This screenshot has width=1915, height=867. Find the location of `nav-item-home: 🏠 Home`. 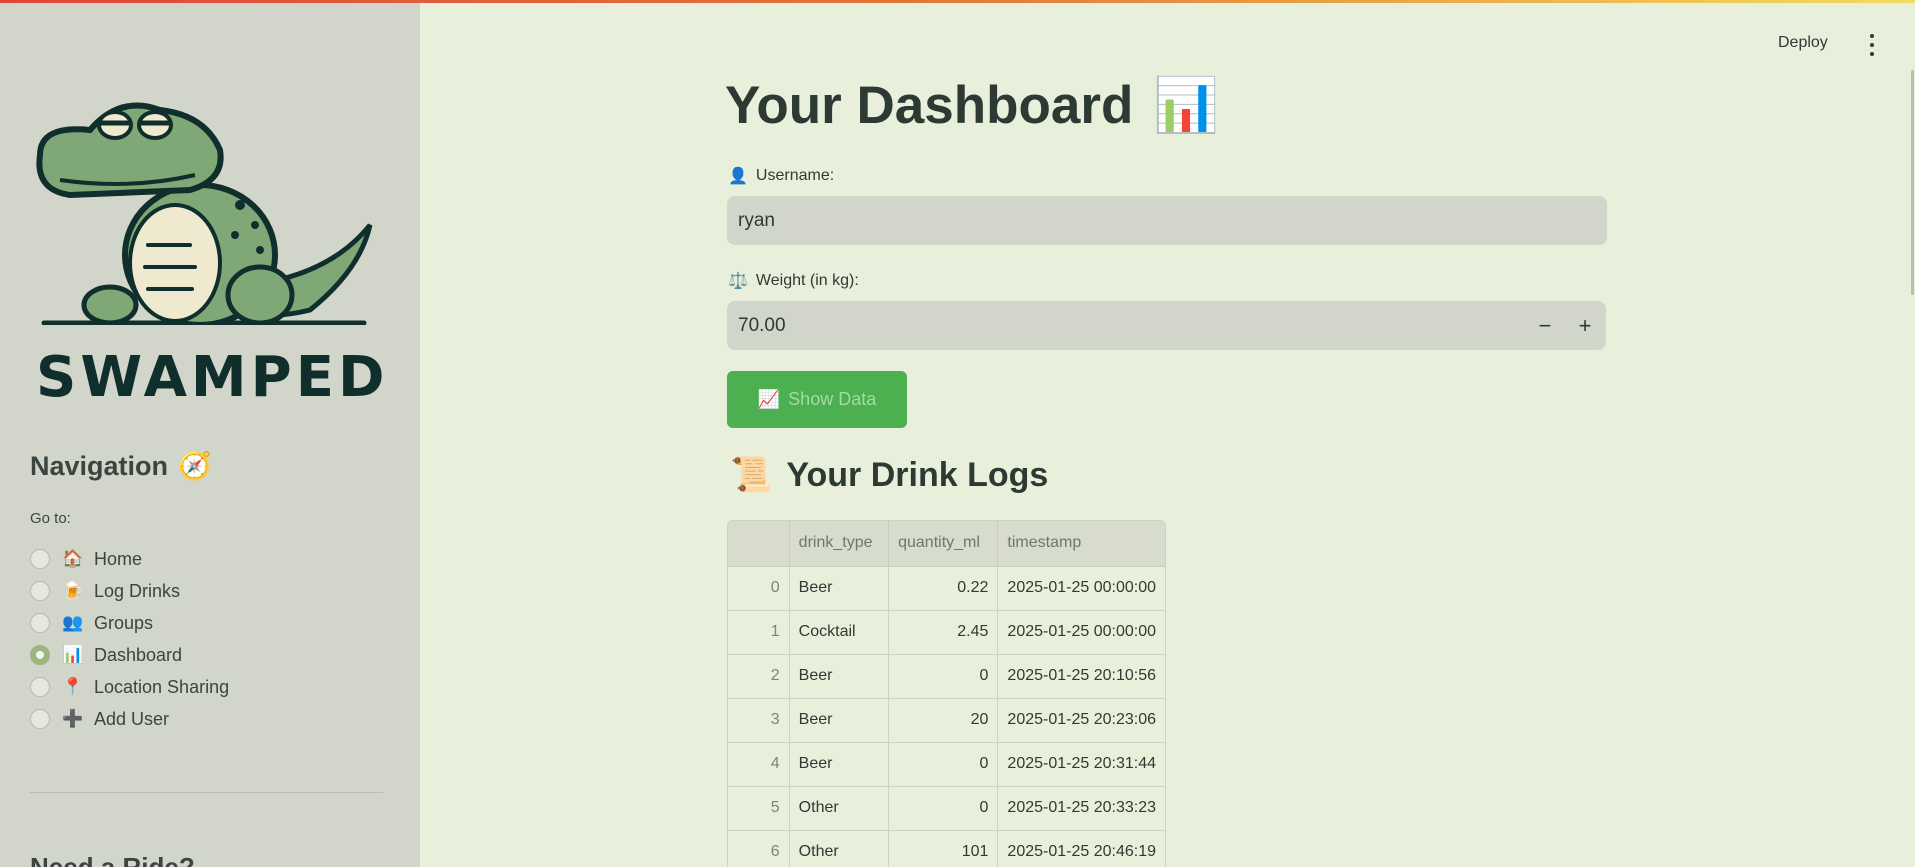

nav-item-home: 🏠 Home is located at coordinates (129, 559).